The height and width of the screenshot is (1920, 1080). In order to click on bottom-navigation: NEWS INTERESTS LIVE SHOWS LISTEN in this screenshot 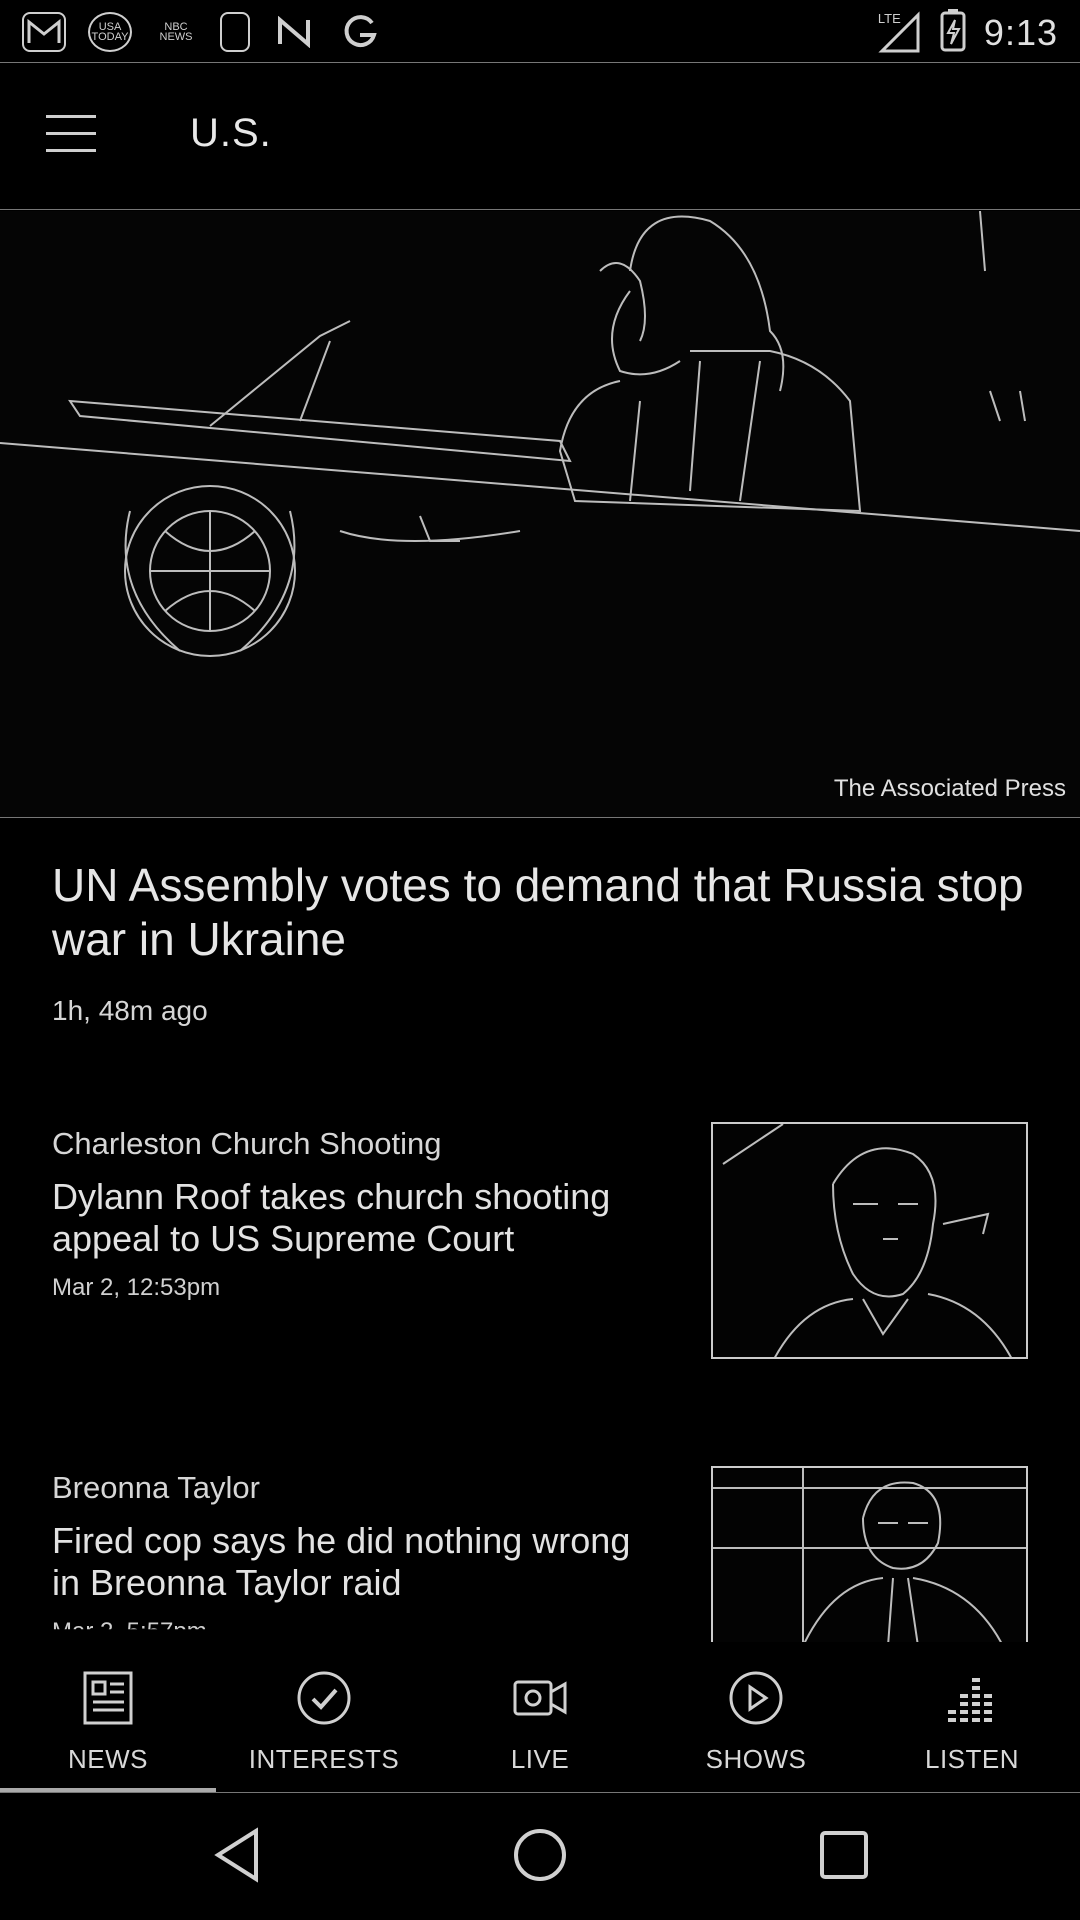, I will do `click(540, 1717)`.